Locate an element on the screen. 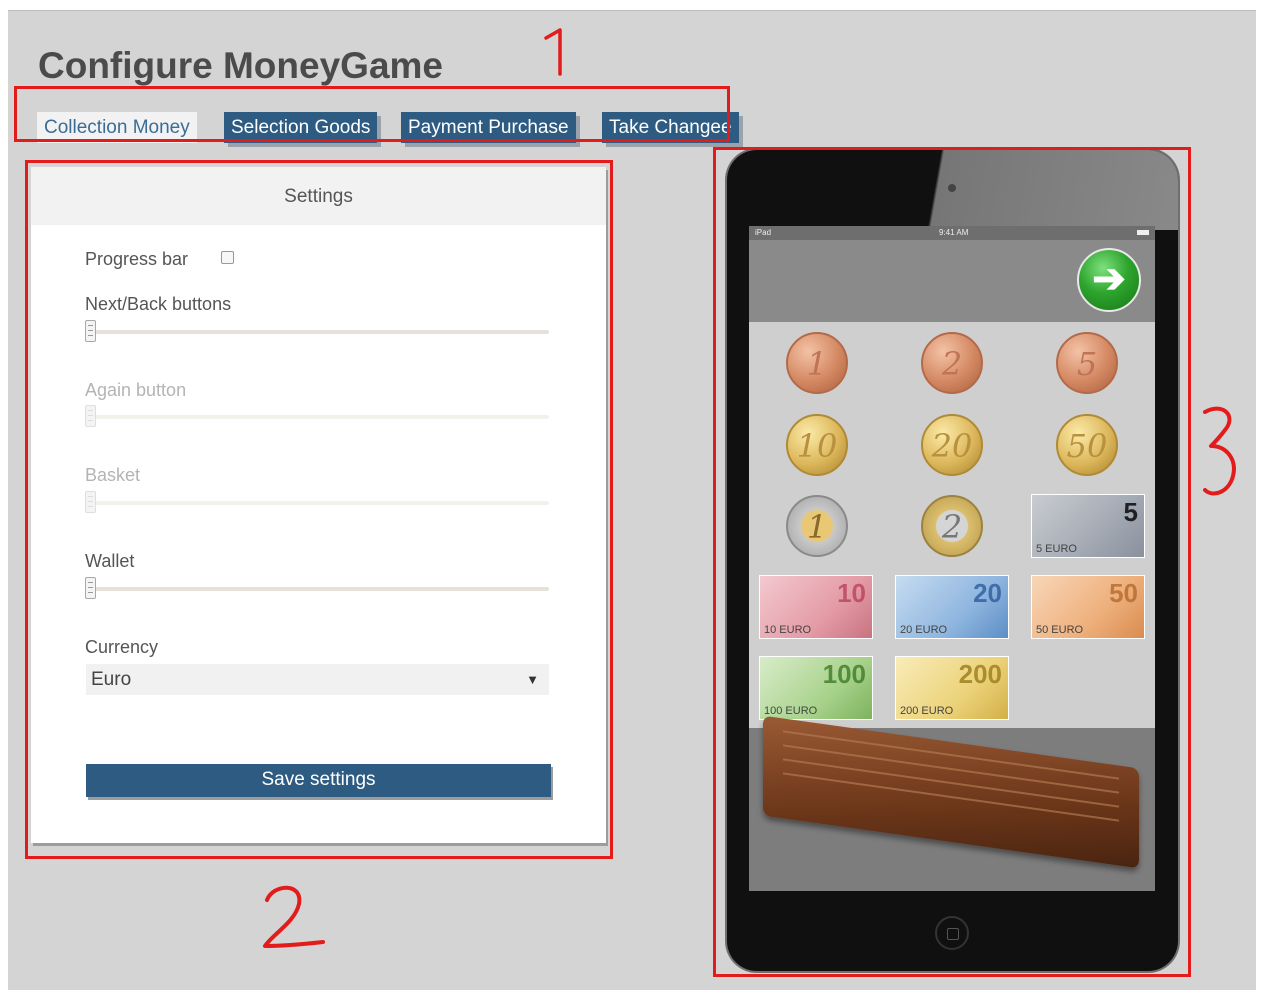 Image resolution: width=1261 pixels, height=990 pixels. page-title: Configure MoneyGame is located at coordinates (240, 65).